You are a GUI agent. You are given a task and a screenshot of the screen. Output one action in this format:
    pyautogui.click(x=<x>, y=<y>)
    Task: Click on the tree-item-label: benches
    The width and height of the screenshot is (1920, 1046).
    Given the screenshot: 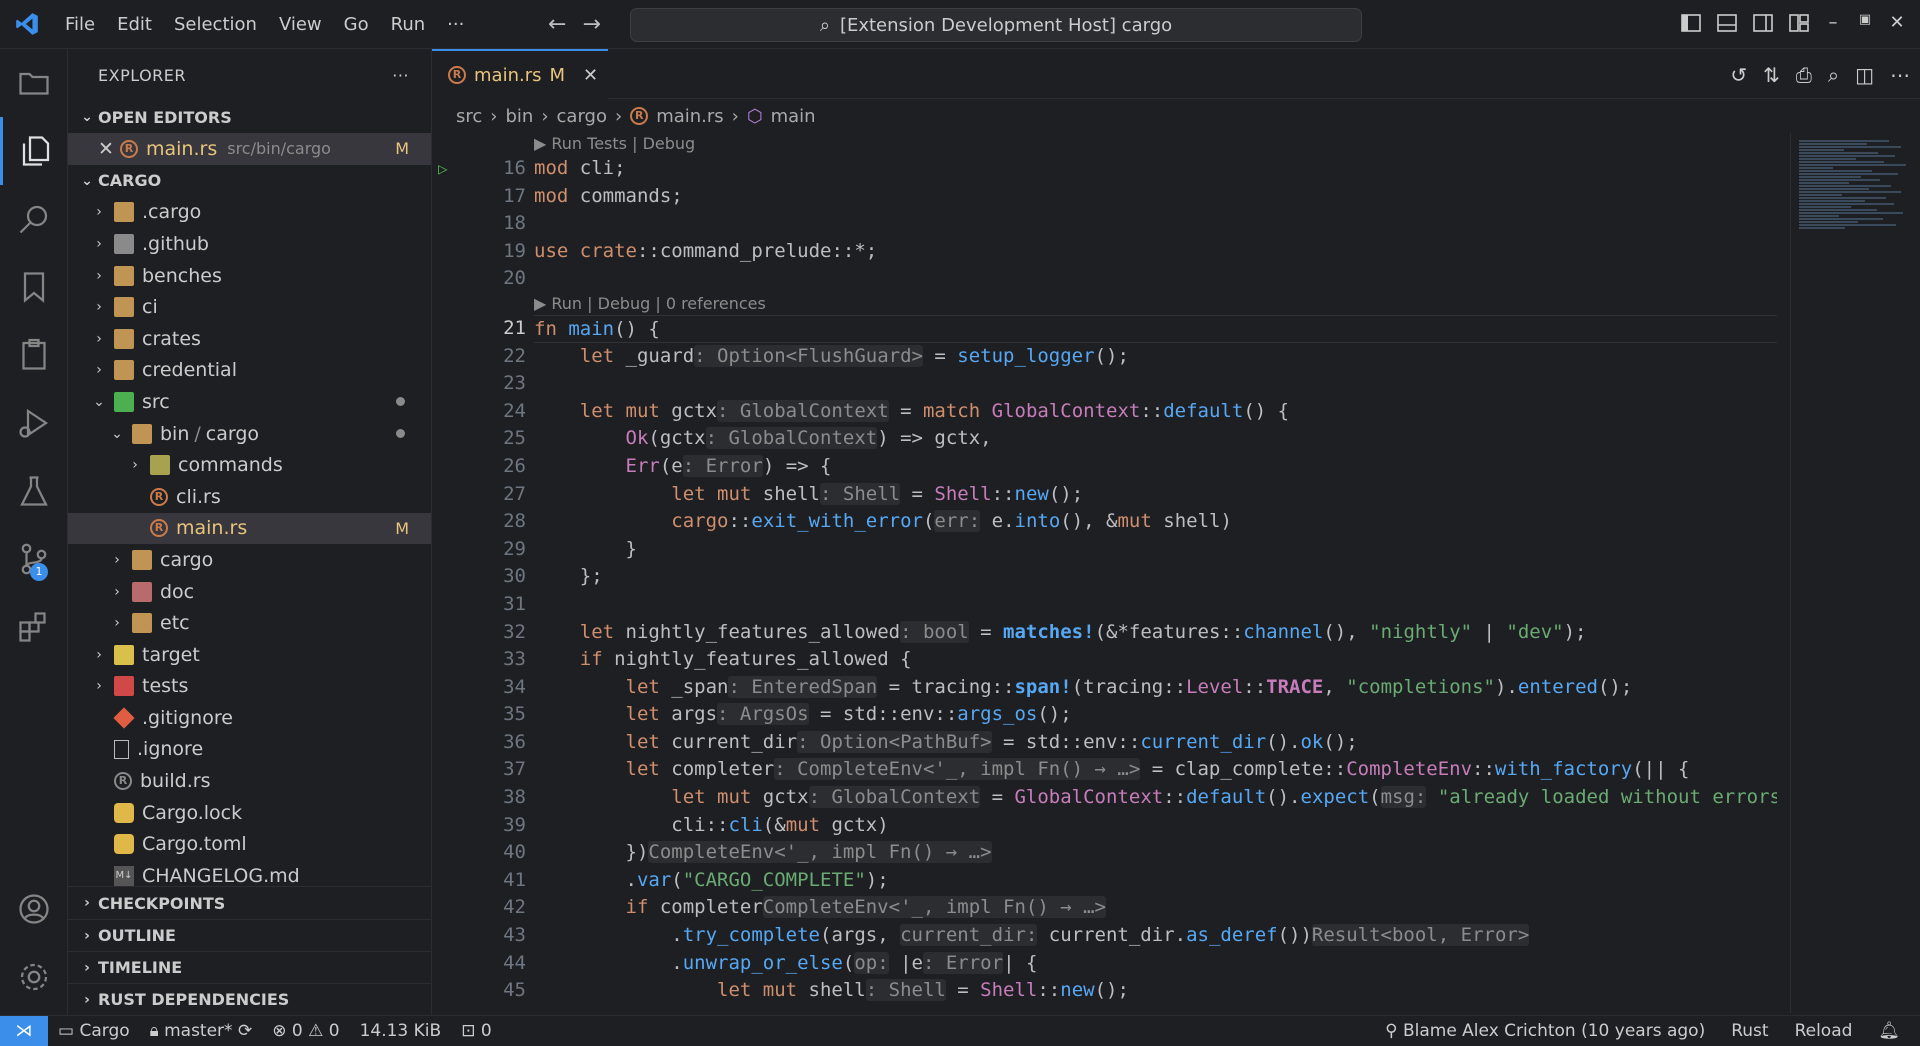 What is the action you would take?
    pyautogui.click(x=182, y=275)
    